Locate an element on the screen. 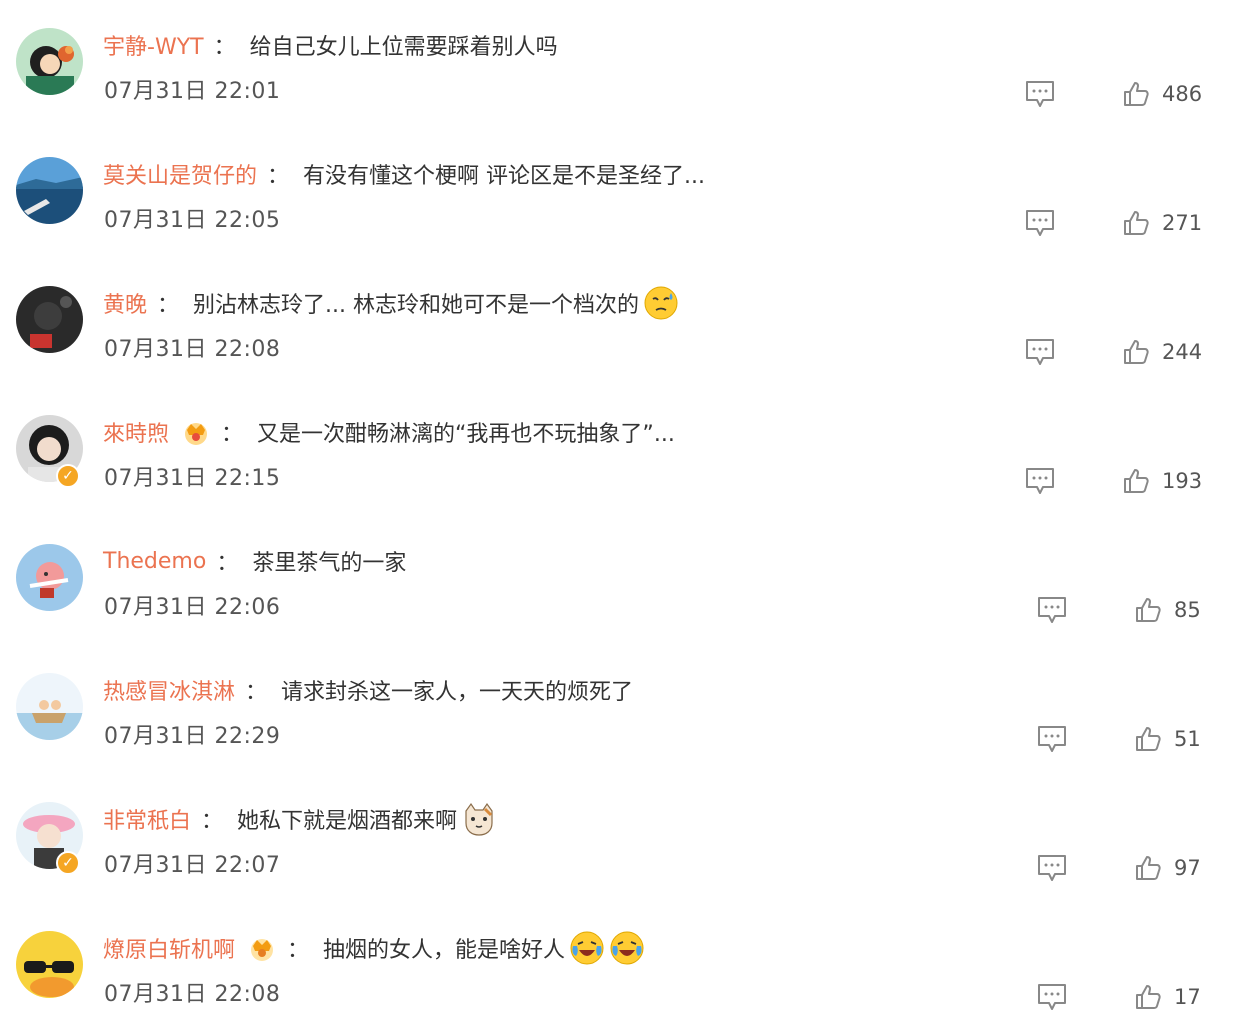 The height and width of the screenshot is (1032, 1240). comment-header: 黄晚 ： 别沾林志玲了... 林志玲和她可不是一个档次的 is located at coordinates (391, 303).